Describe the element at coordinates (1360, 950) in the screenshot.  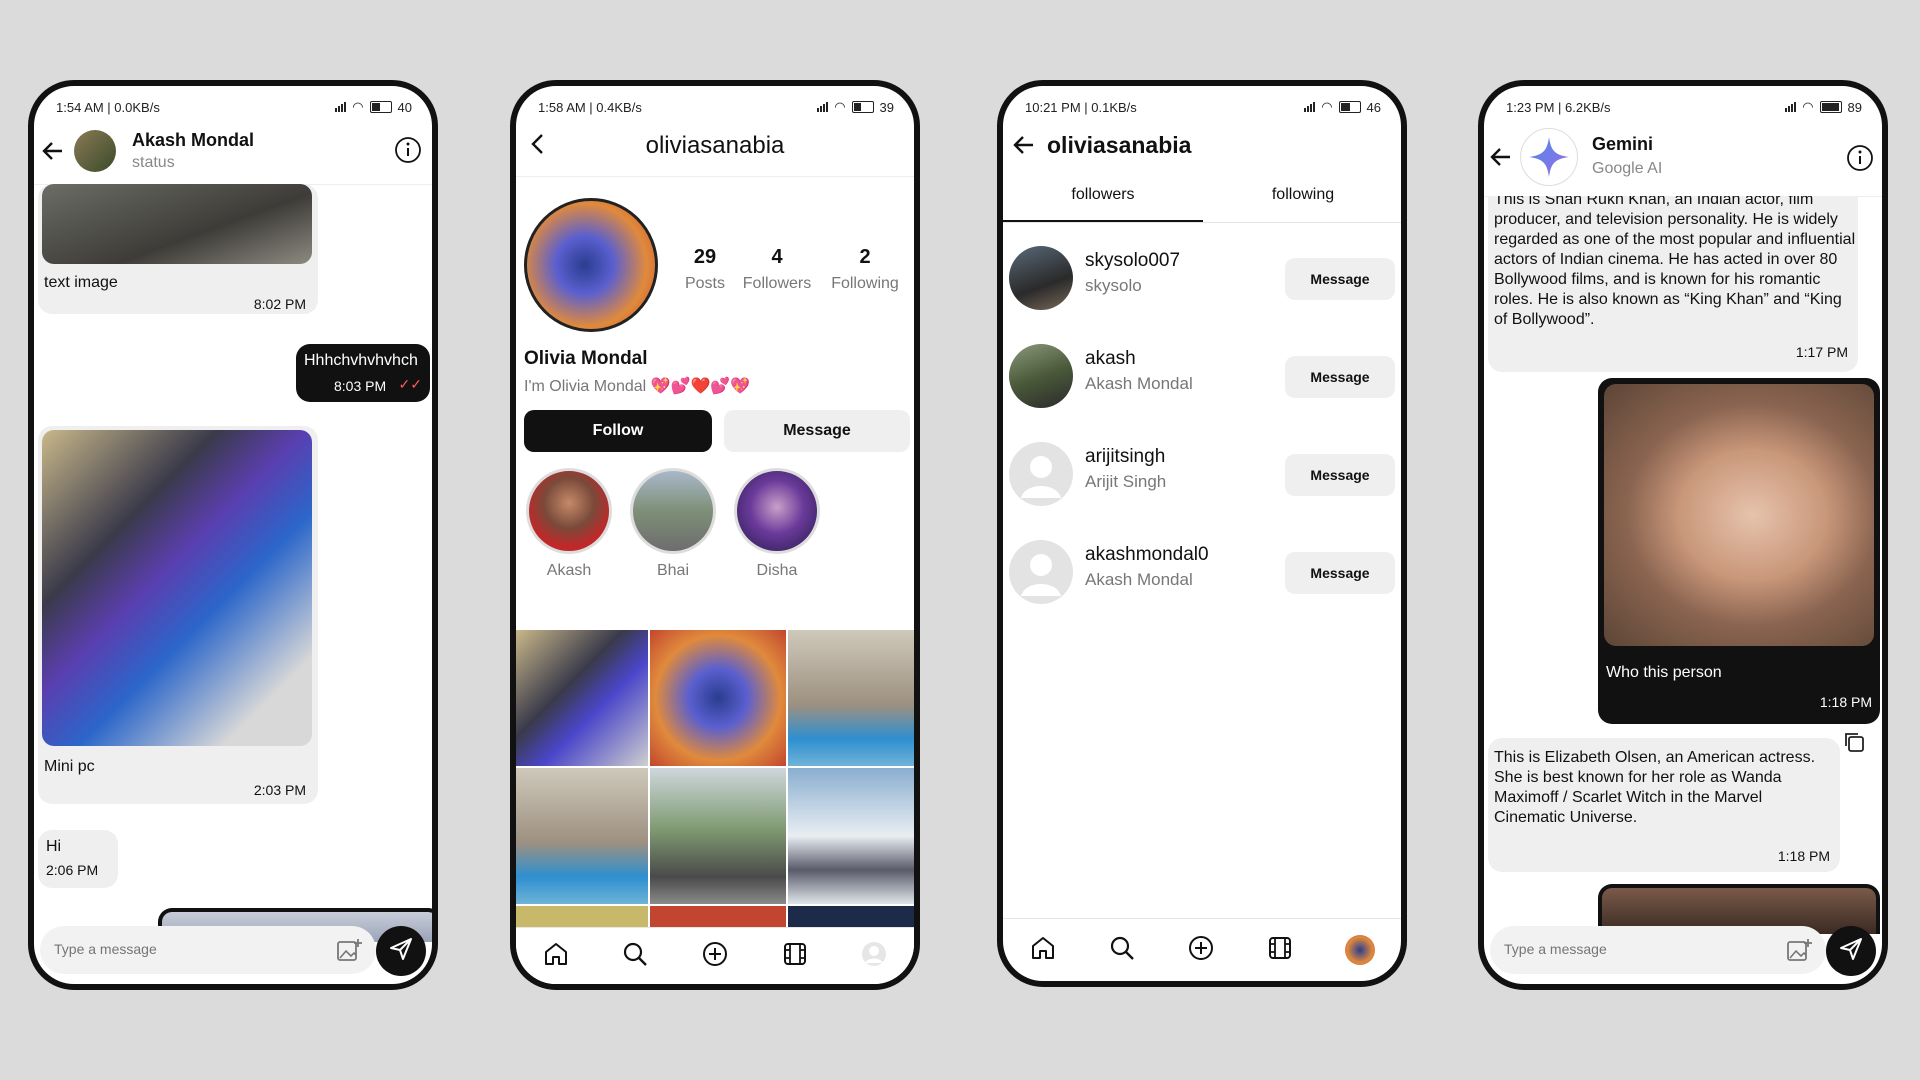
I see `profile-avatar-icon` at that location.